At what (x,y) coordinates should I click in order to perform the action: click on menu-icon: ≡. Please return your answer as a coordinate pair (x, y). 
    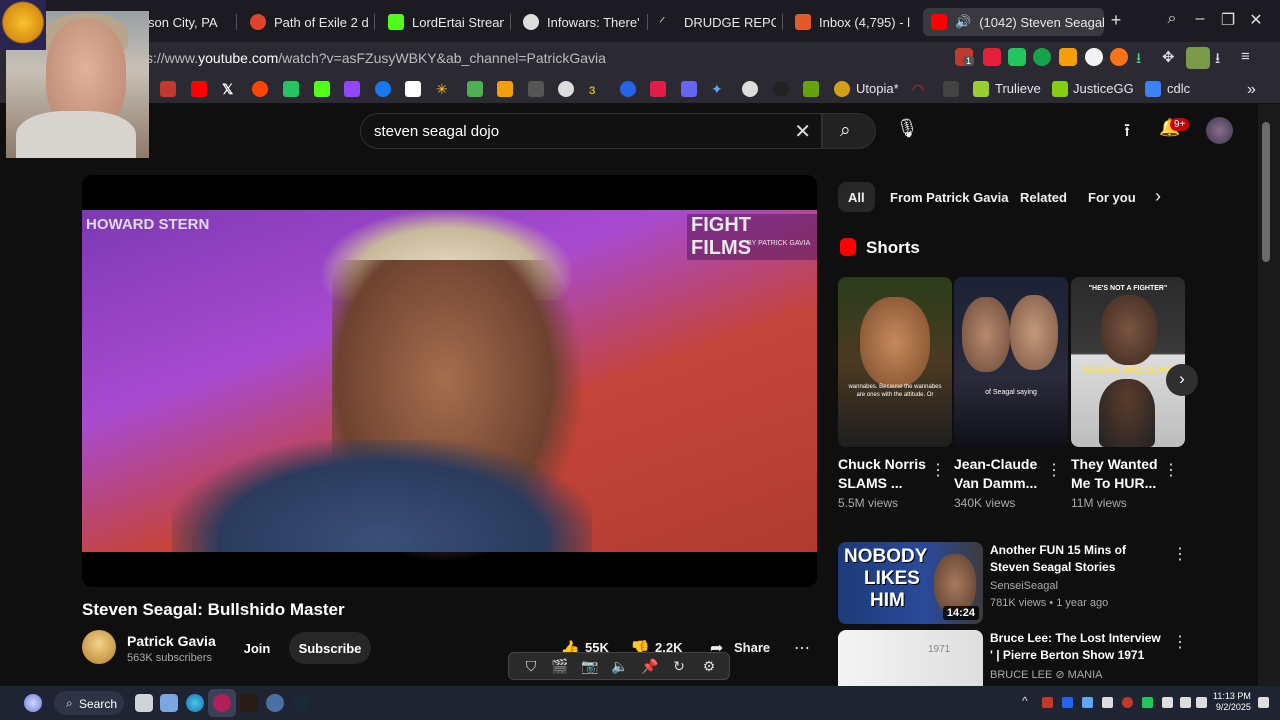
    Looking at the image, I should click on (1250, 57).